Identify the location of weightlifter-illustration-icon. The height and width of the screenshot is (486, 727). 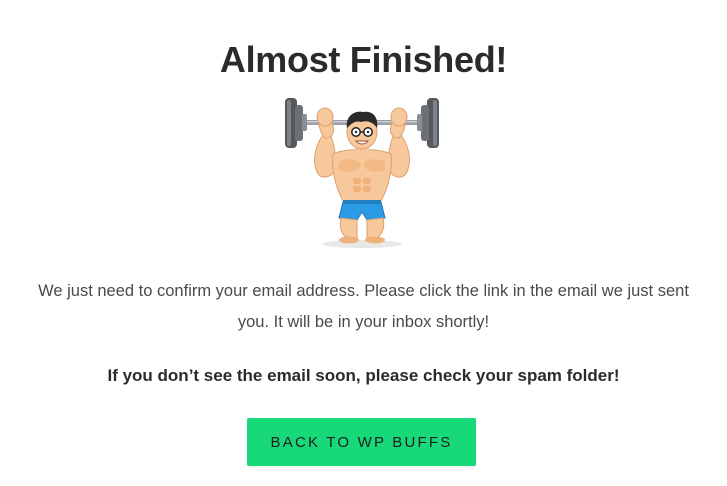
(362, 171).